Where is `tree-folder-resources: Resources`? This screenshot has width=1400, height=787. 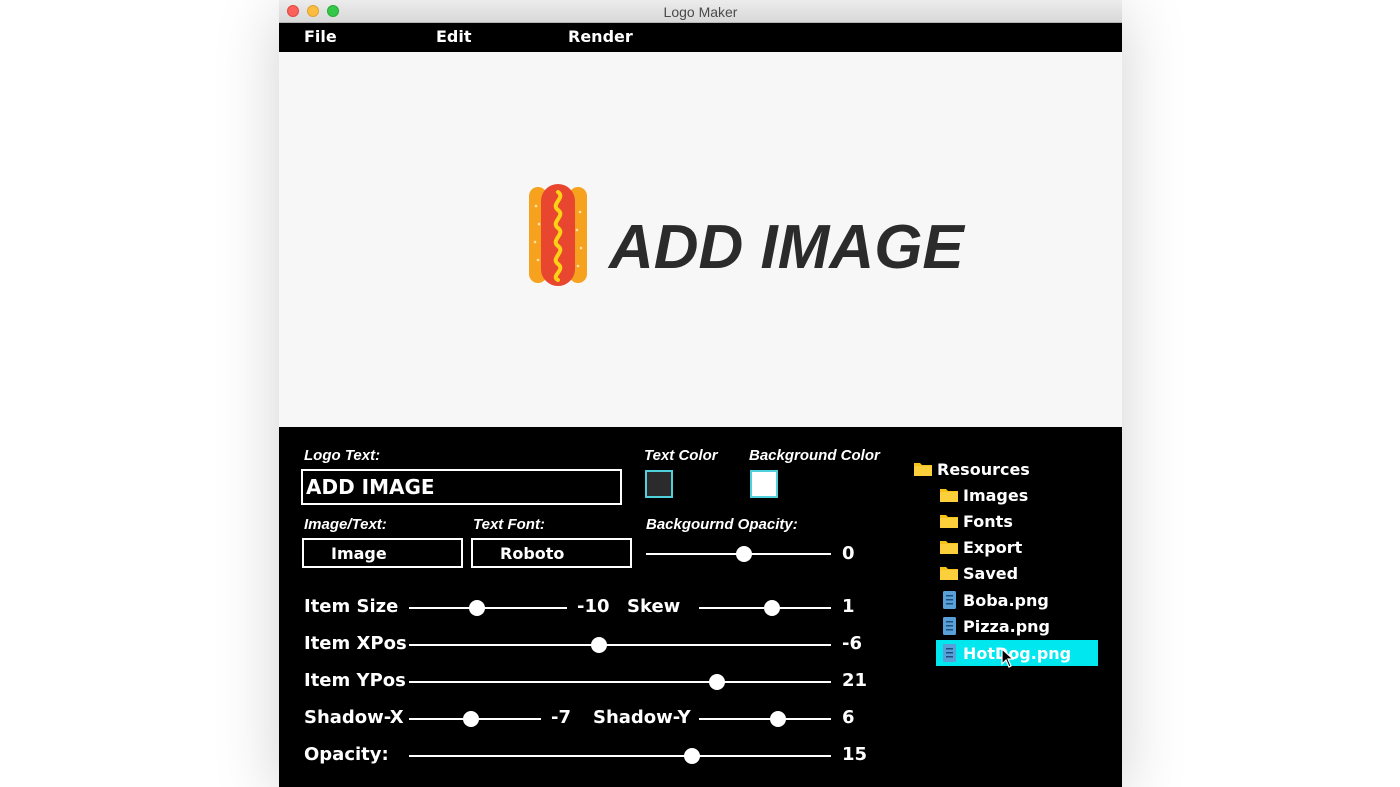 tree-folder-resources: Resources is located at coordinates (971, 469).